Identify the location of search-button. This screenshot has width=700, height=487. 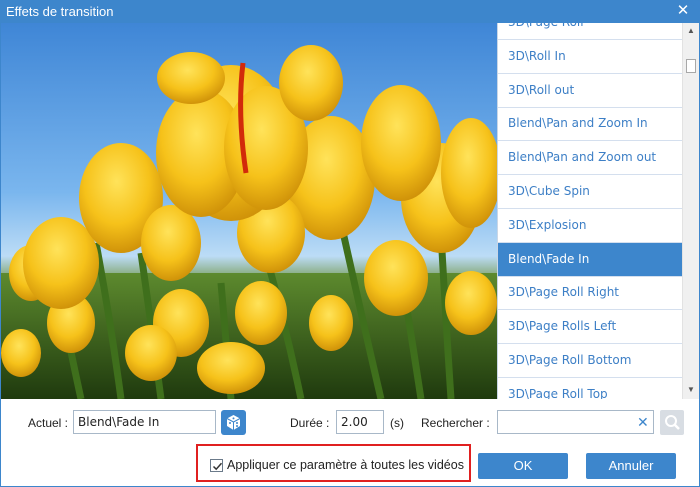
(672, 422).